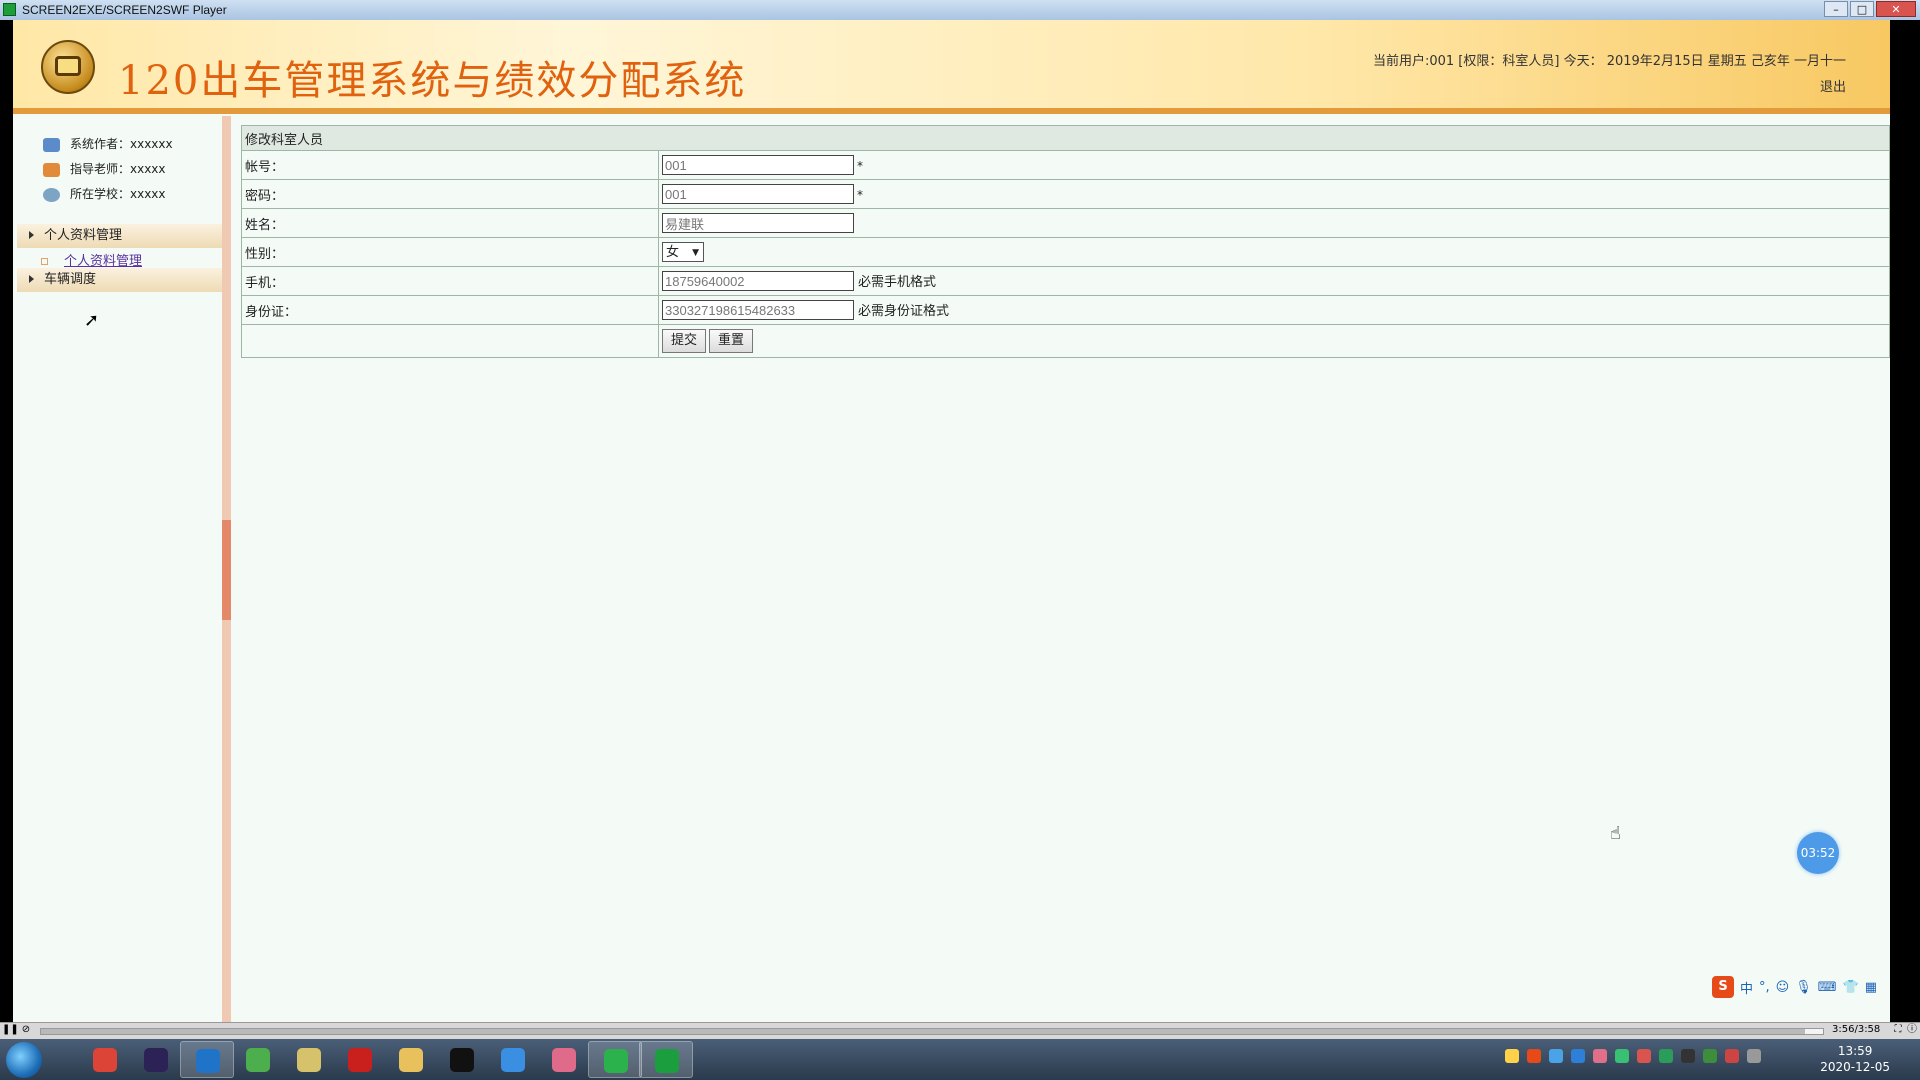 Image resolution: width=1920 pixels, height=1080 pixels. Describe the element at coordinates (51, 194) in the screenshot. I see `school-icon` at that location.